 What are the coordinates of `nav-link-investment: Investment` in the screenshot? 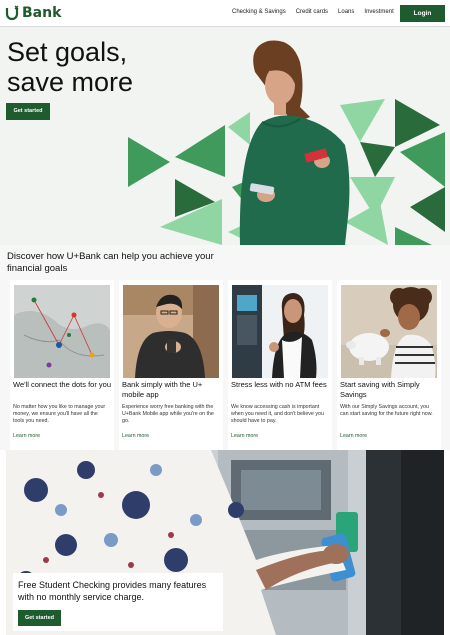 It's located at (378, 12).